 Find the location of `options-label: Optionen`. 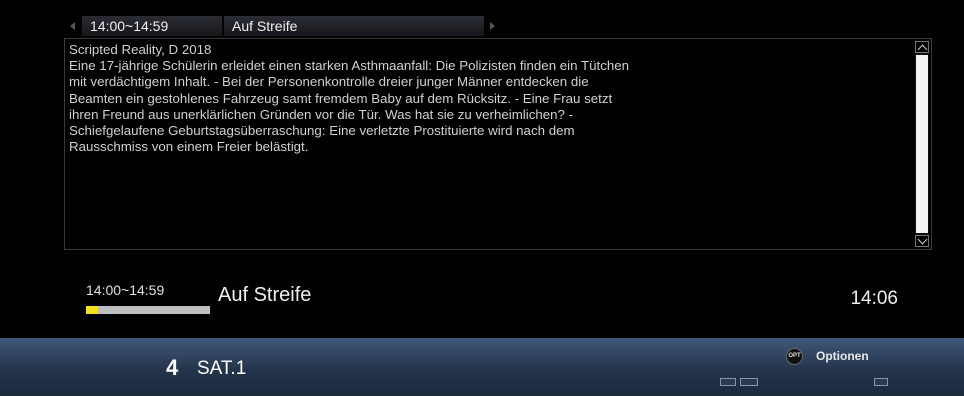

options-label: Optionen is located at coordinates (842, 356).